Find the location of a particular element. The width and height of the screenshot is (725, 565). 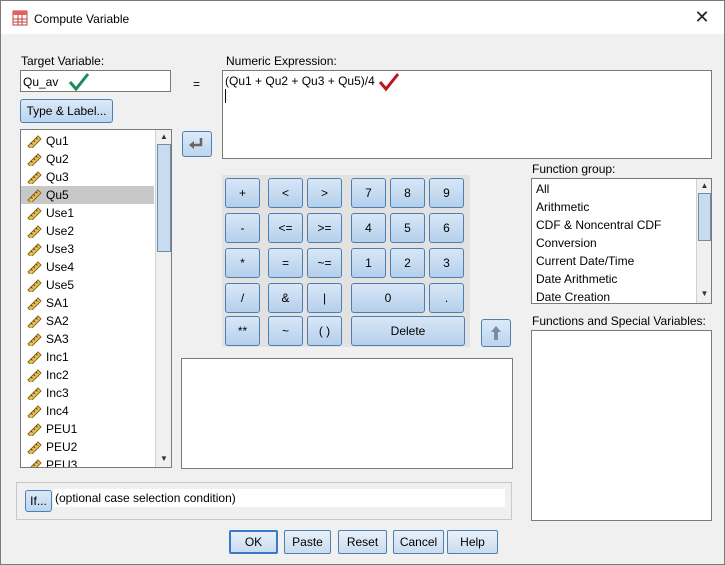

key-greater-equal: >= is located at coordinates (324, 228).